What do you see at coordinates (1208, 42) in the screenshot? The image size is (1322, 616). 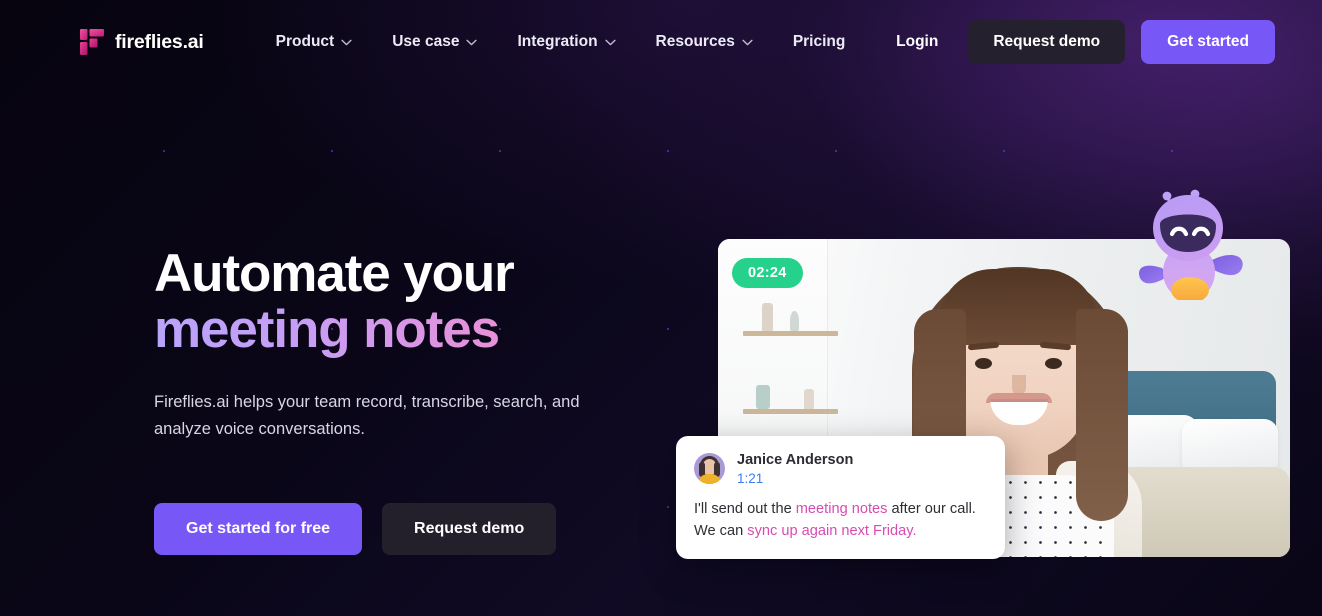 I see `get-started-button: Get started` at bounding box center [1208, 42].